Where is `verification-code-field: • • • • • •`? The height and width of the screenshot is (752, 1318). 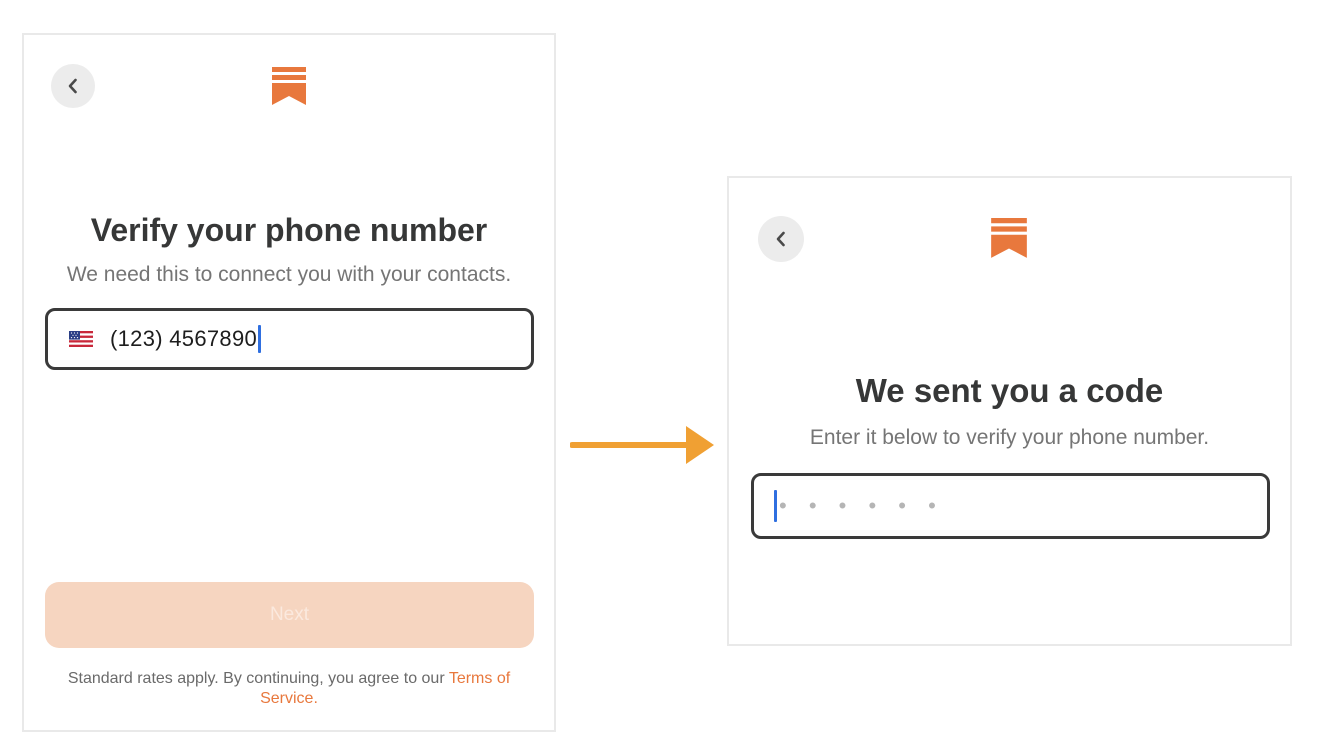
verification-code-field: • • • • • • is located at coordinates (1010, 506).